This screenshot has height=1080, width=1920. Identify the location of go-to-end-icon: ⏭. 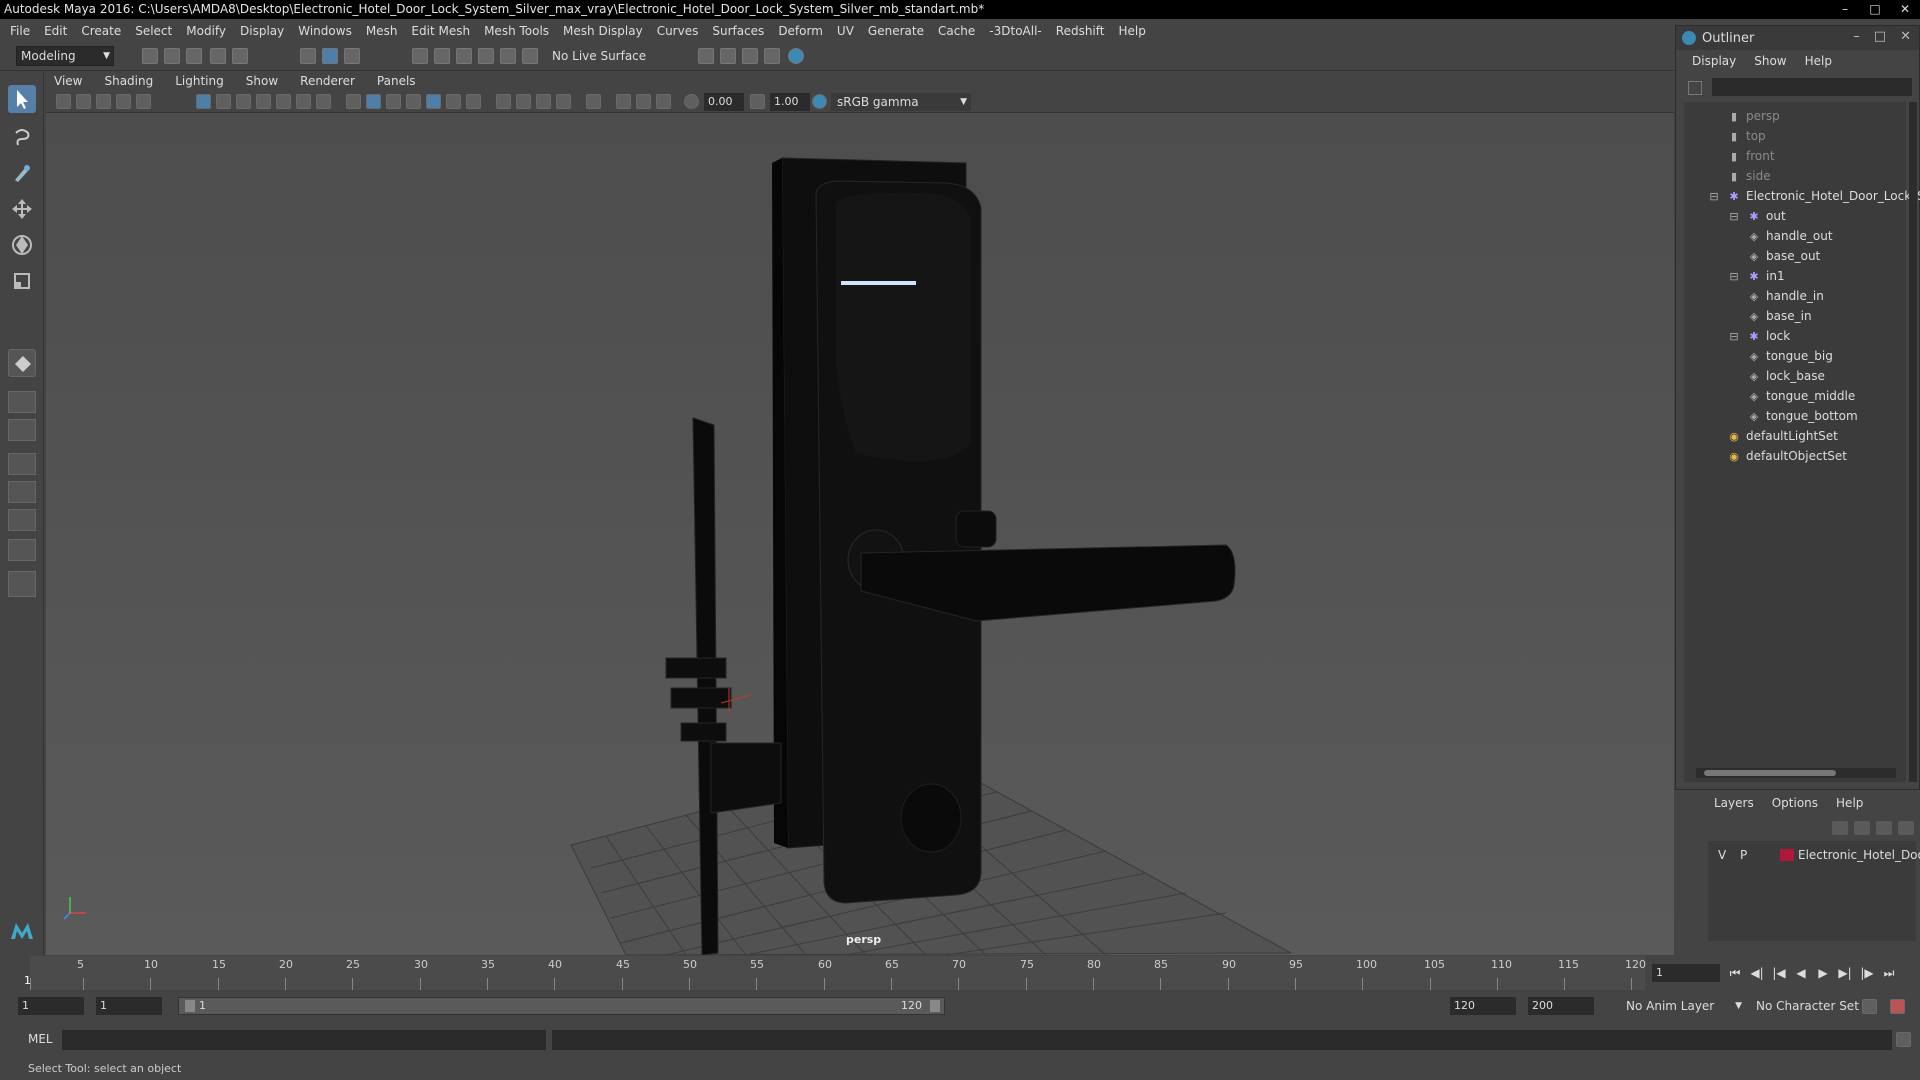
(1889, 973).